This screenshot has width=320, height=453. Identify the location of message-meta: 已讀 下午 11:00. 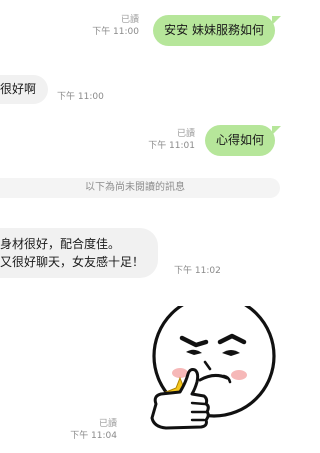
(115, 26).